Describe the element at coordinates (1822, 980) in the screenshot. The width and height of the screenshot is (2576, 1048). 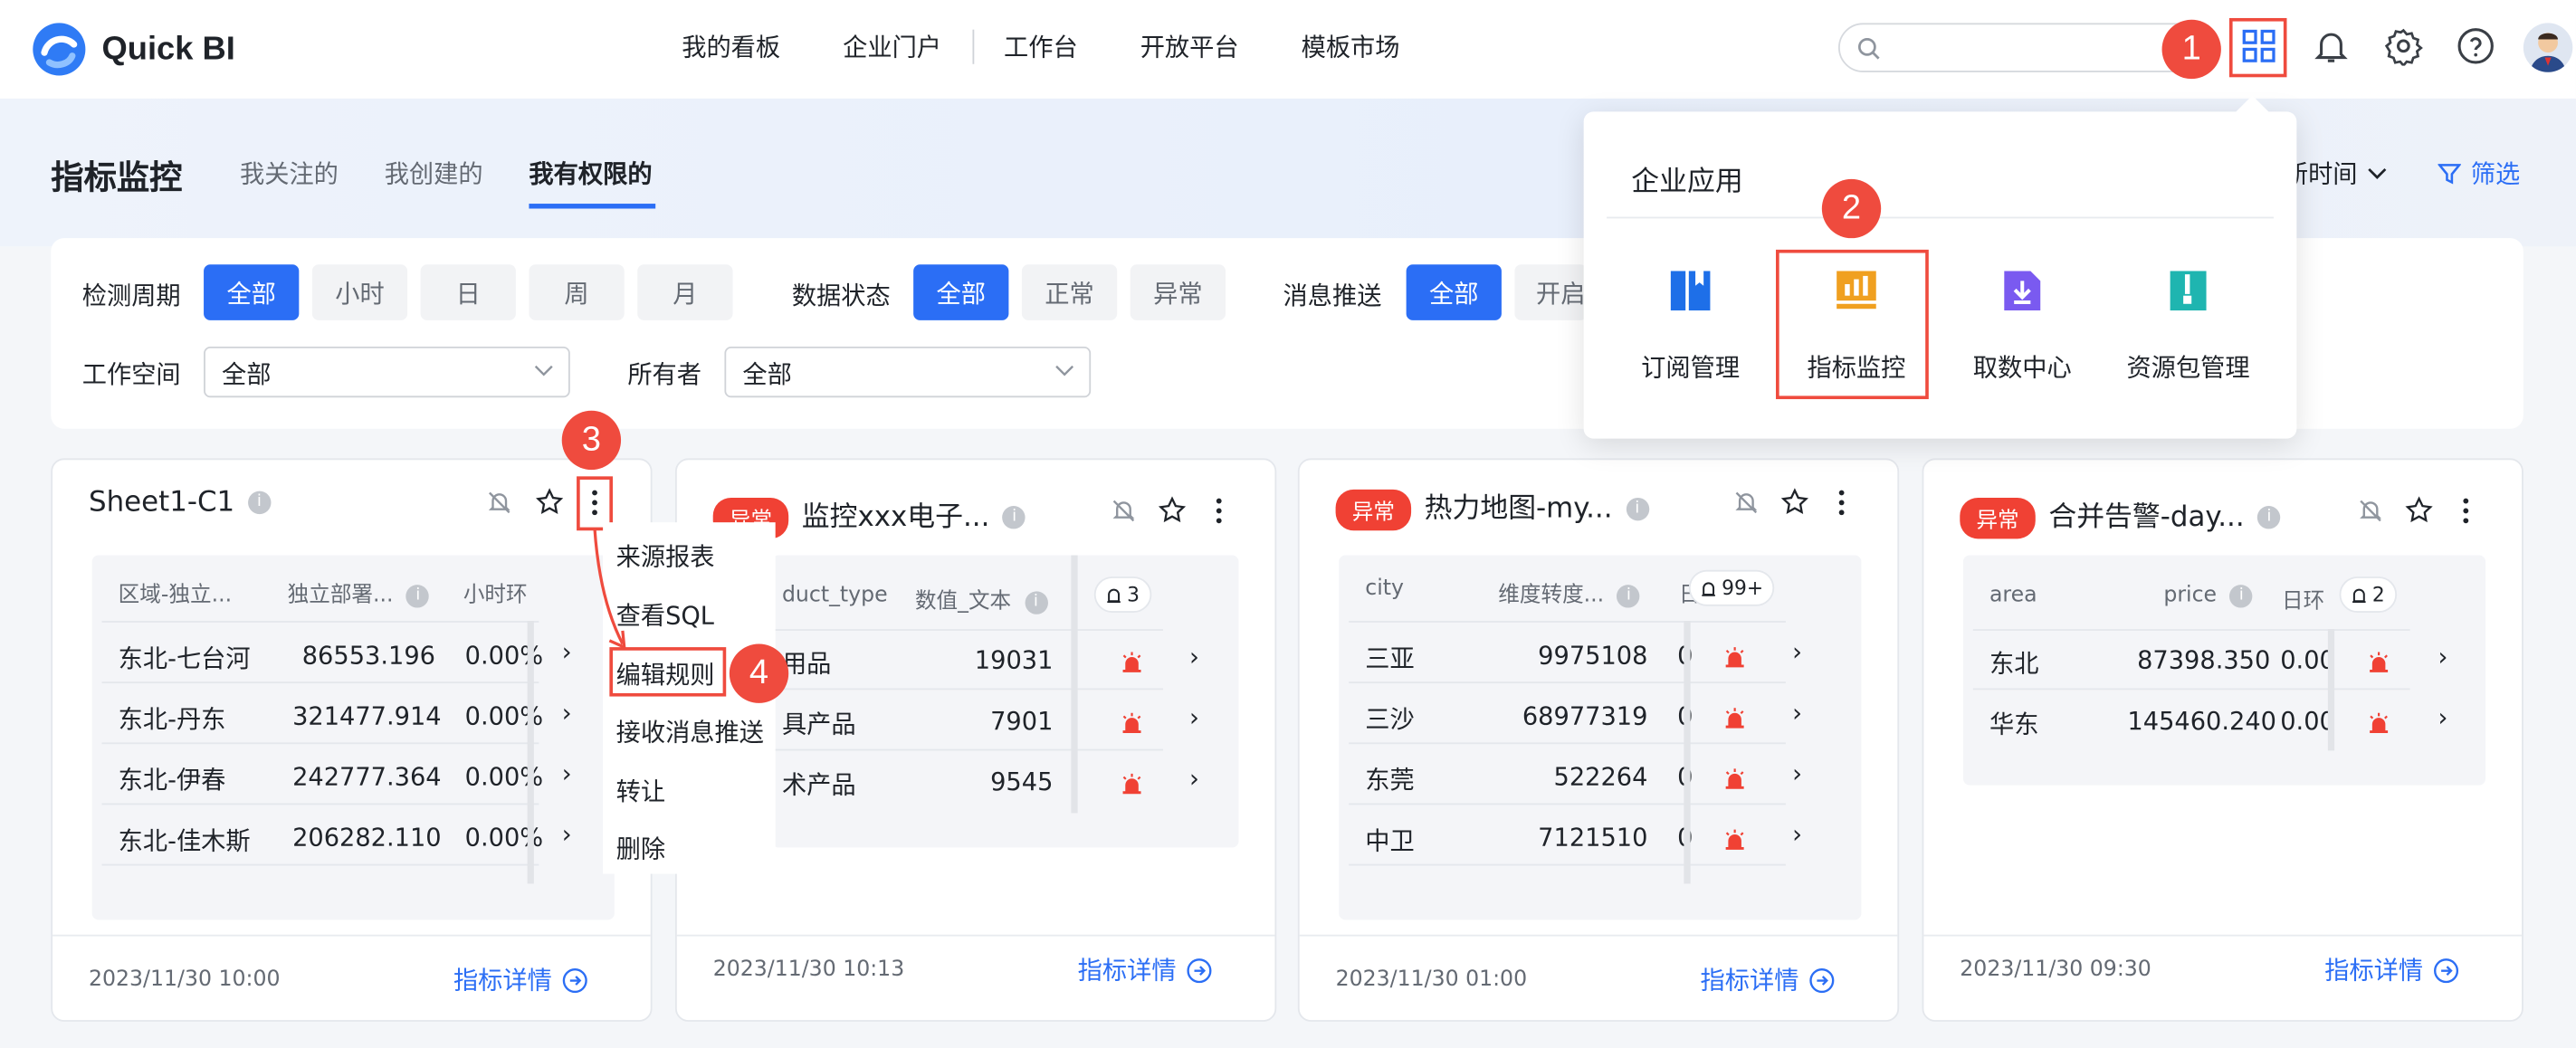
I see `arrow-circle-icon` at that location.